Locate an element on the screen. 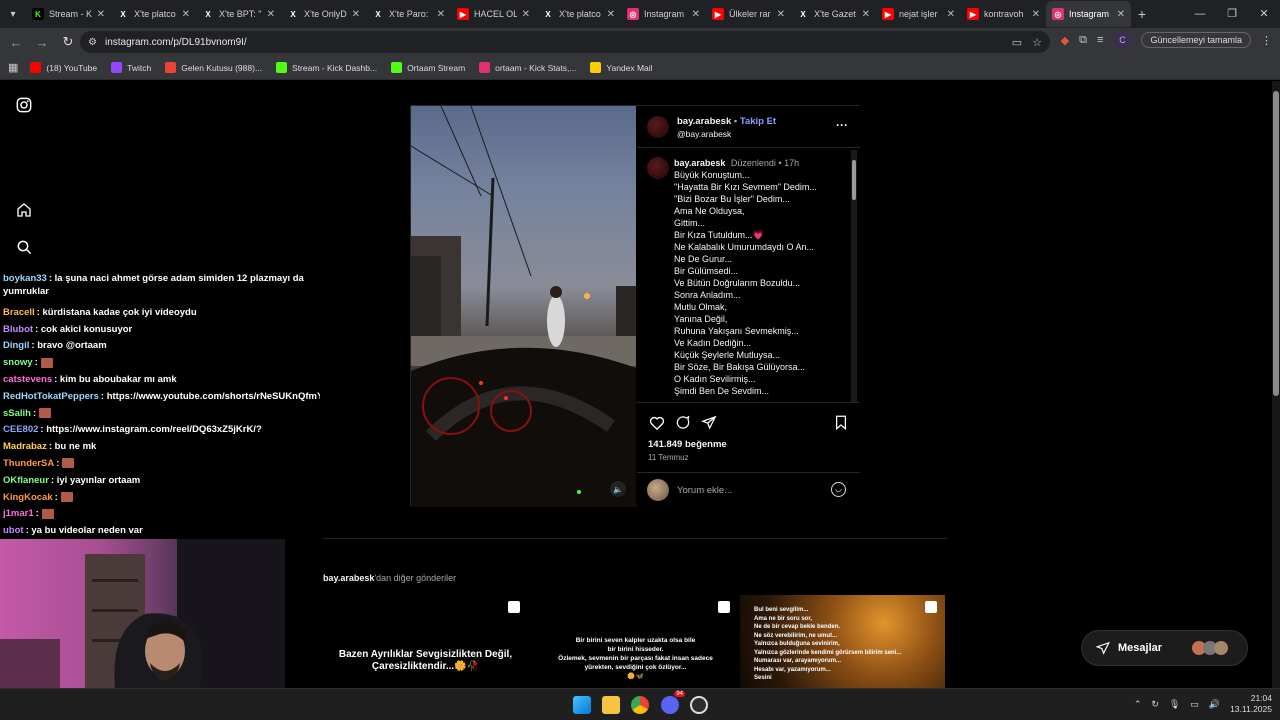 This screenshot has width=1280, height=720. browser-tab: ▶ Ülkeler rar ✕ is located at coordinates (748, 14).